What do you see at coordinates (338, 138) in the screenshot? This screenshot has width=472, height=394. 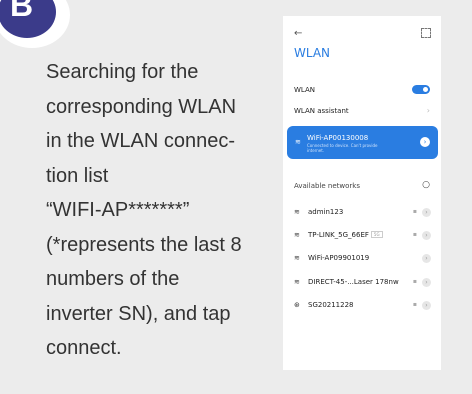 I see `connected-network-name: WiFi-AP00130008` at bounding box center [338, 138].